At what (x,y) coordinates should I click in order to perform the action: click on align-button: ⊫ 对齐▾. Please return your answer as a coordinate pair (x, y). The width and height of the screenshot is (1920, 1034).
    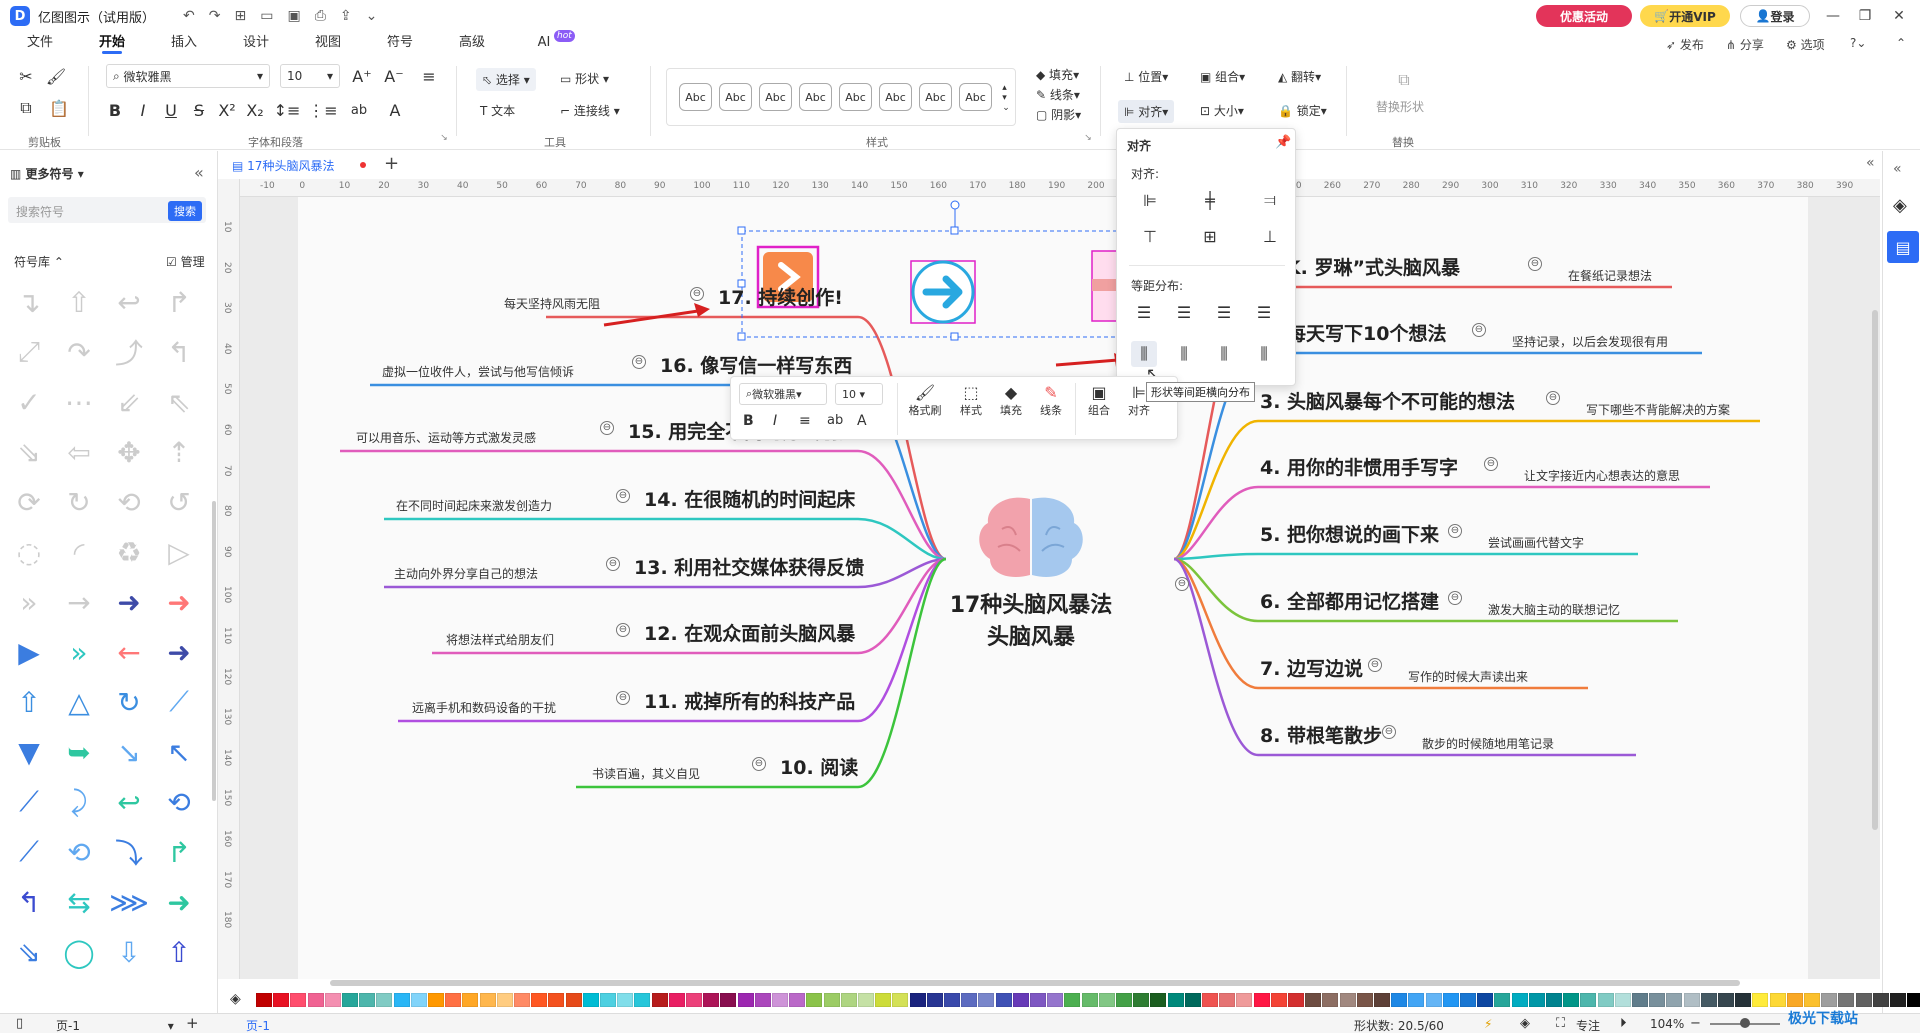
    Looking at the image, I should click on (1146, 111).